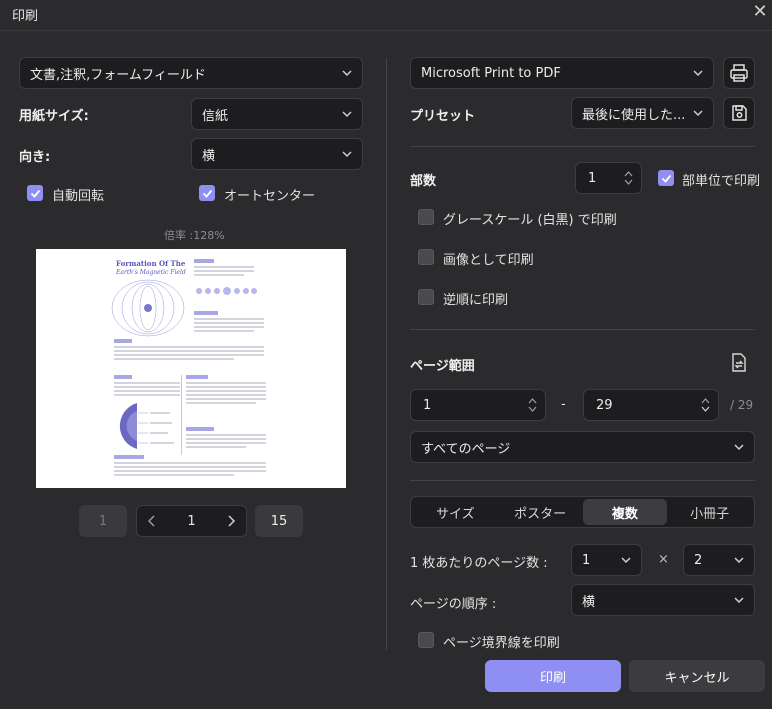  I want to click on range-total: / 29, so click(742, 405).